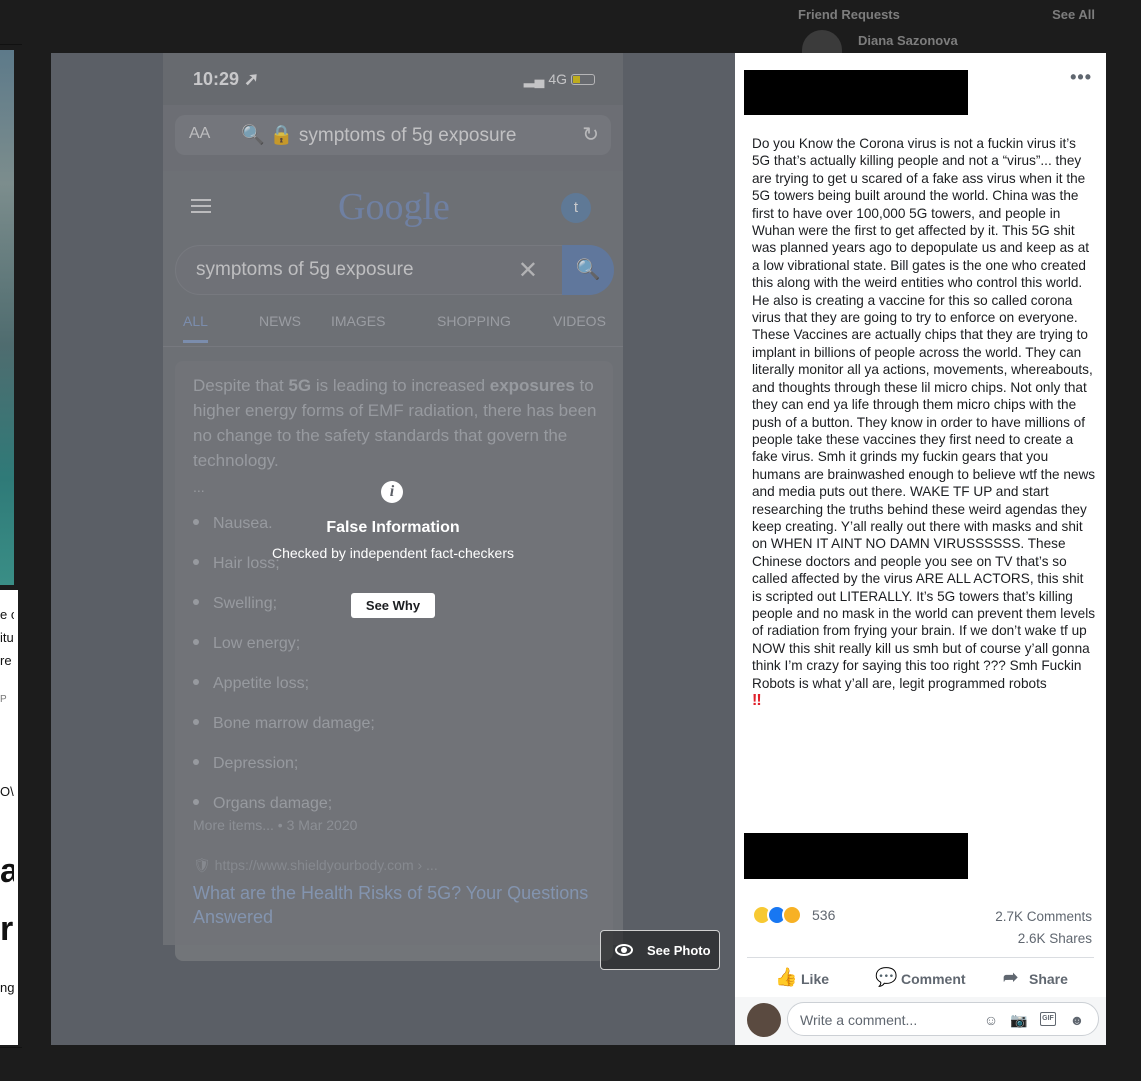 This screenshot has height=1081, width=1141. I want to click on double-exclamation-emoji: ‼, so click(757, 700).